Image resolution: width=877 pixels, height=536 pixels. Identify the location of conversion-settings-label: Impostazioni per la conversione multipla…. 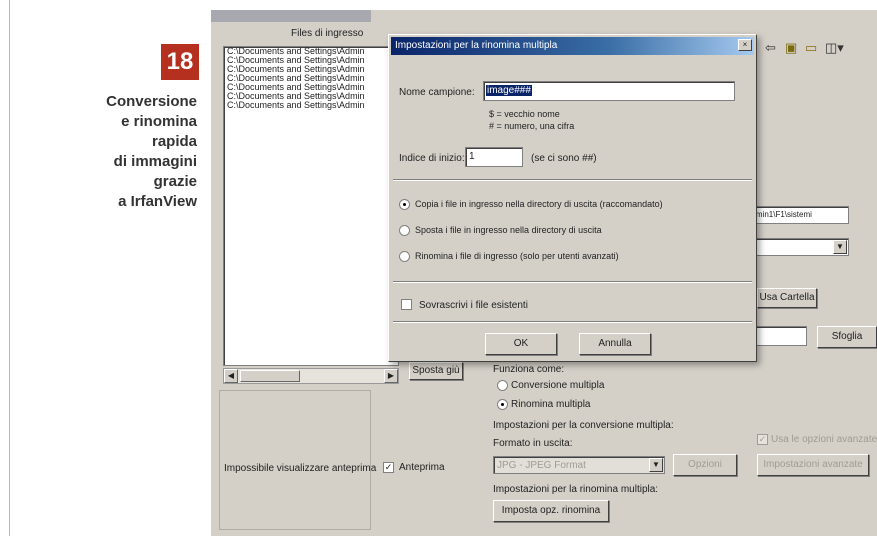
(583, 425).